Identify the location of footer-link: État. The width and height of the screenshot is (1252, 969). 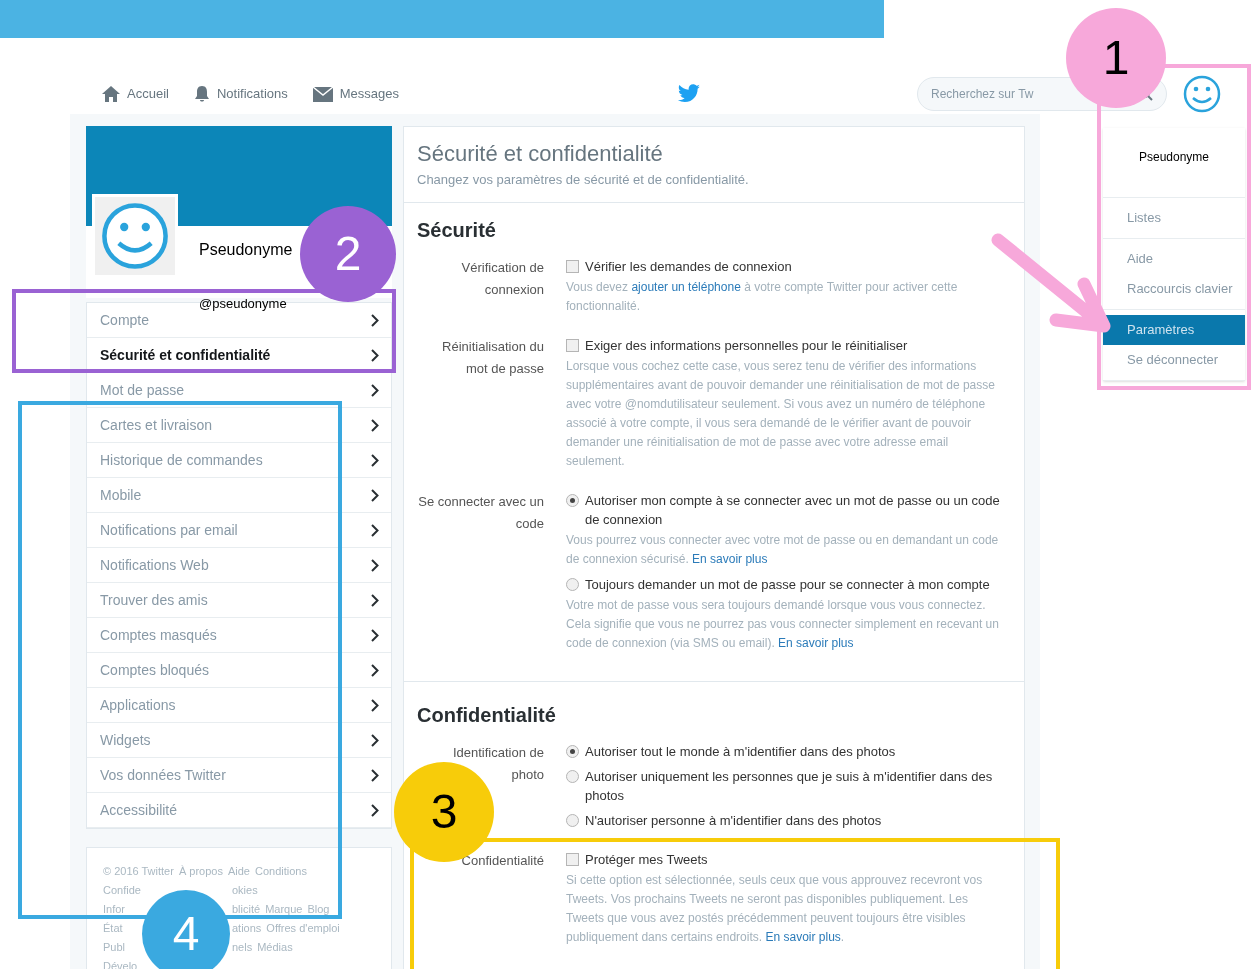
(113, 928).